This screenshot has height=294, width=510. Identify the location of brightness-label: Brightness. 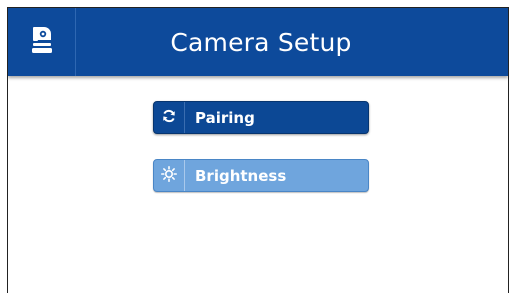
(241, 175).